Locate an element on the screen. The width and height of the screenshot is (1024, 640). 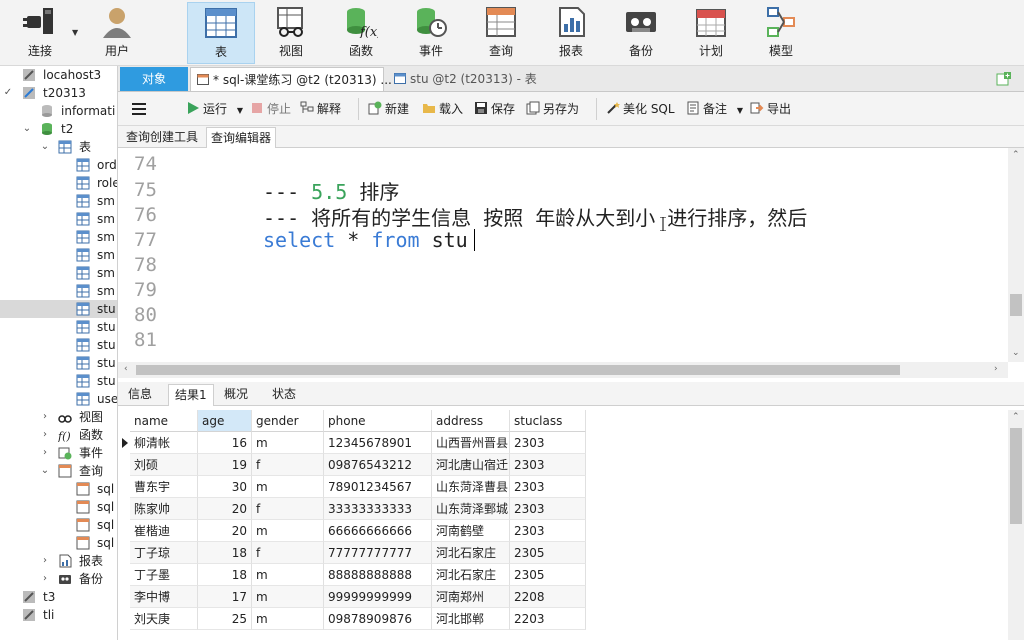
nav-connection-t3: t3 is located at coordinates (58, 597).